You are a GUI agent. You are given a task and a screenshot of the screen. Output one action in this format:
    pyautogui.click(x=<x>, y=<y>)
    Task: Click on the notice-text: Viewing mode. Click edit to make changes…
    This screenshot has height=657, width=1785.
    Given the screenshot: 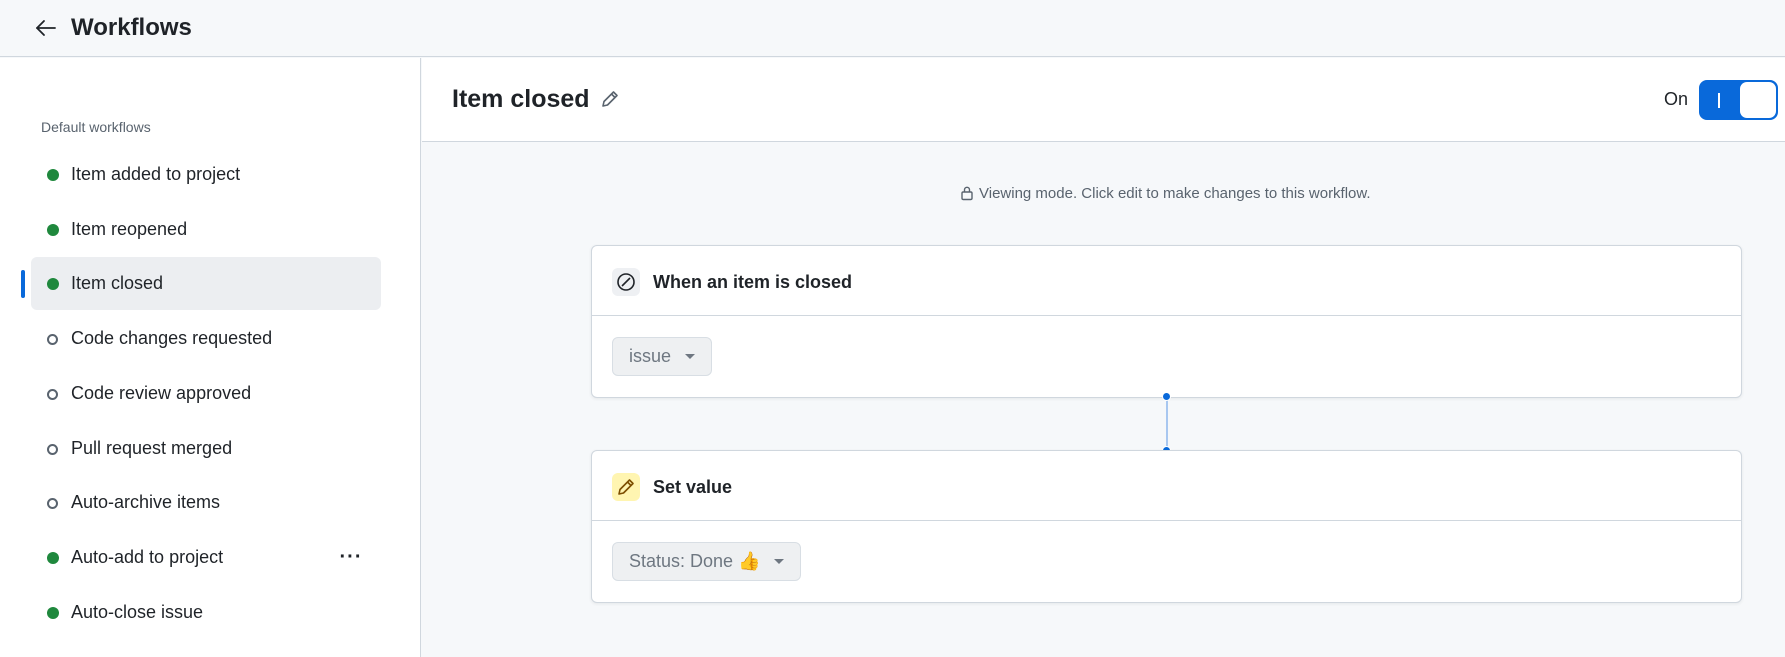 What is the action you would take?
    pyautogui.click(x=1175, y=193)
    